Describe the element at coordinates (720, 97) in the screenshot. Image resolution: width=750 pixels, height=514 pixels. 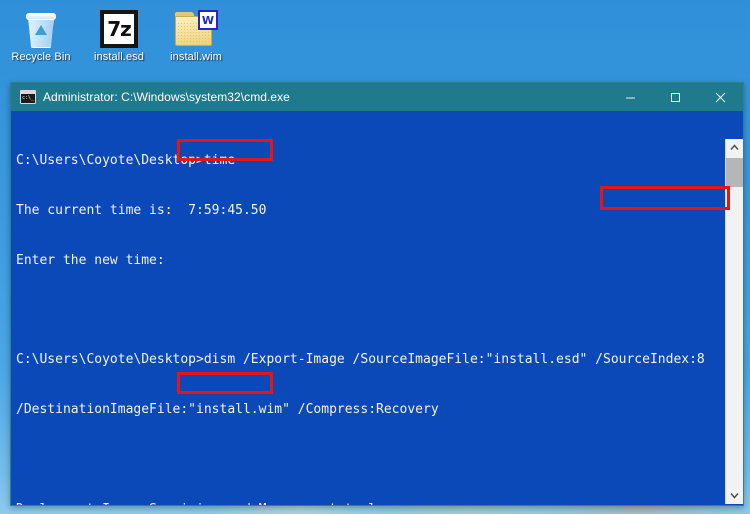
I see `close-button` at that location.